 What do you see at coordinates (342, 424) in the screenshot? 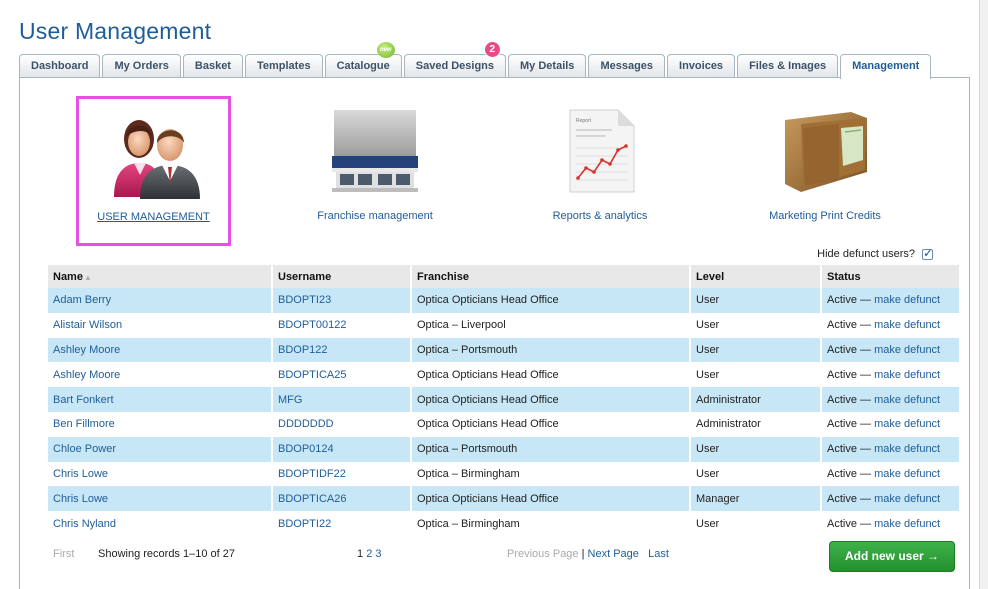
I see `username-link: DDDDDDD` at bounding box center [342, 424].